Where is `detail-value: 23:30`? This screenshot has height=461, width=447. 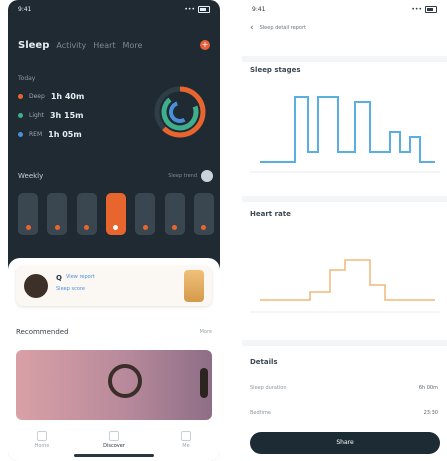 detail-value: 23:30 is located at coordinates (430, 413).